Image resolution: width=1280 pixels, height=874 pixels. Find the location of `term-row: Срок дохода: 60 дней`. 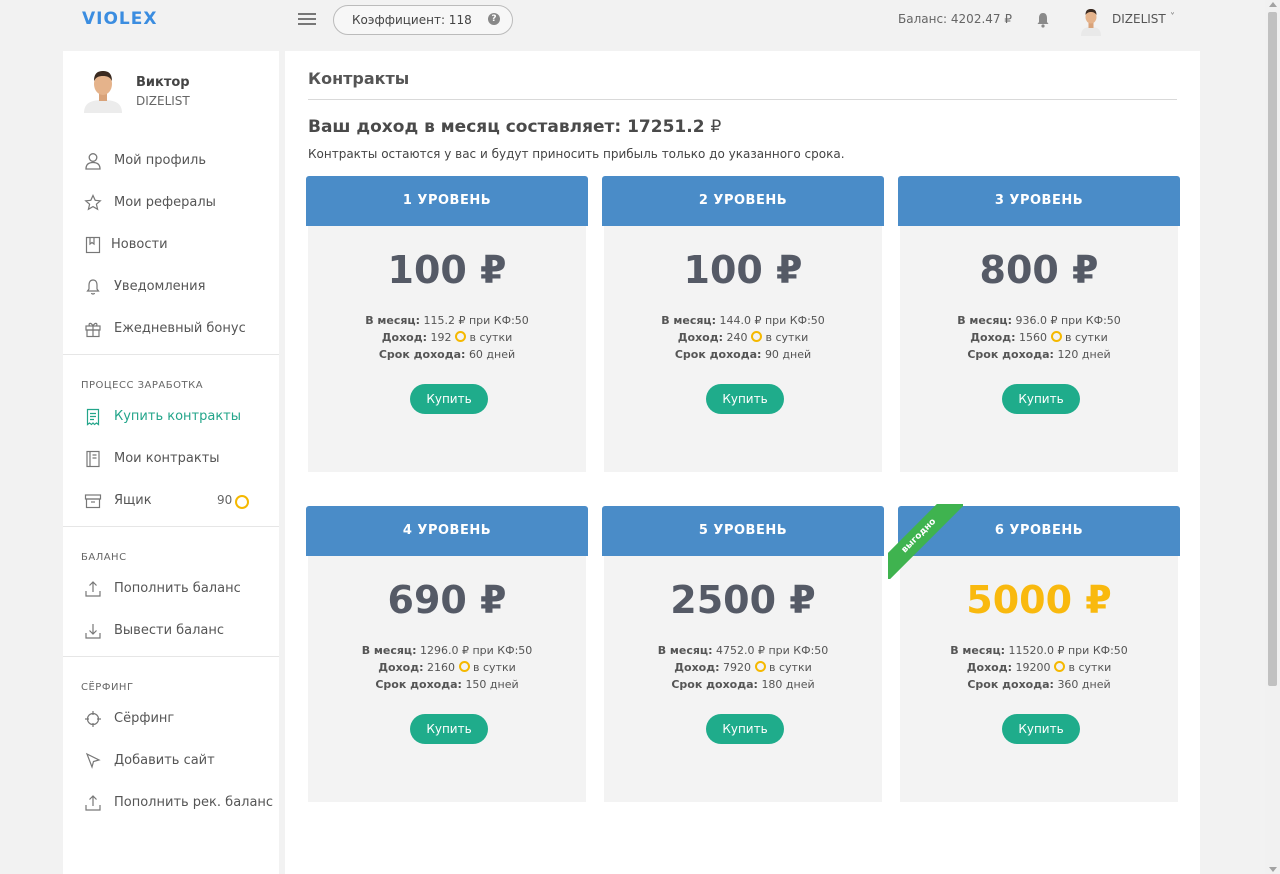

term-row: Срок дохода: 60 дней is located at coordinates (447, 354).